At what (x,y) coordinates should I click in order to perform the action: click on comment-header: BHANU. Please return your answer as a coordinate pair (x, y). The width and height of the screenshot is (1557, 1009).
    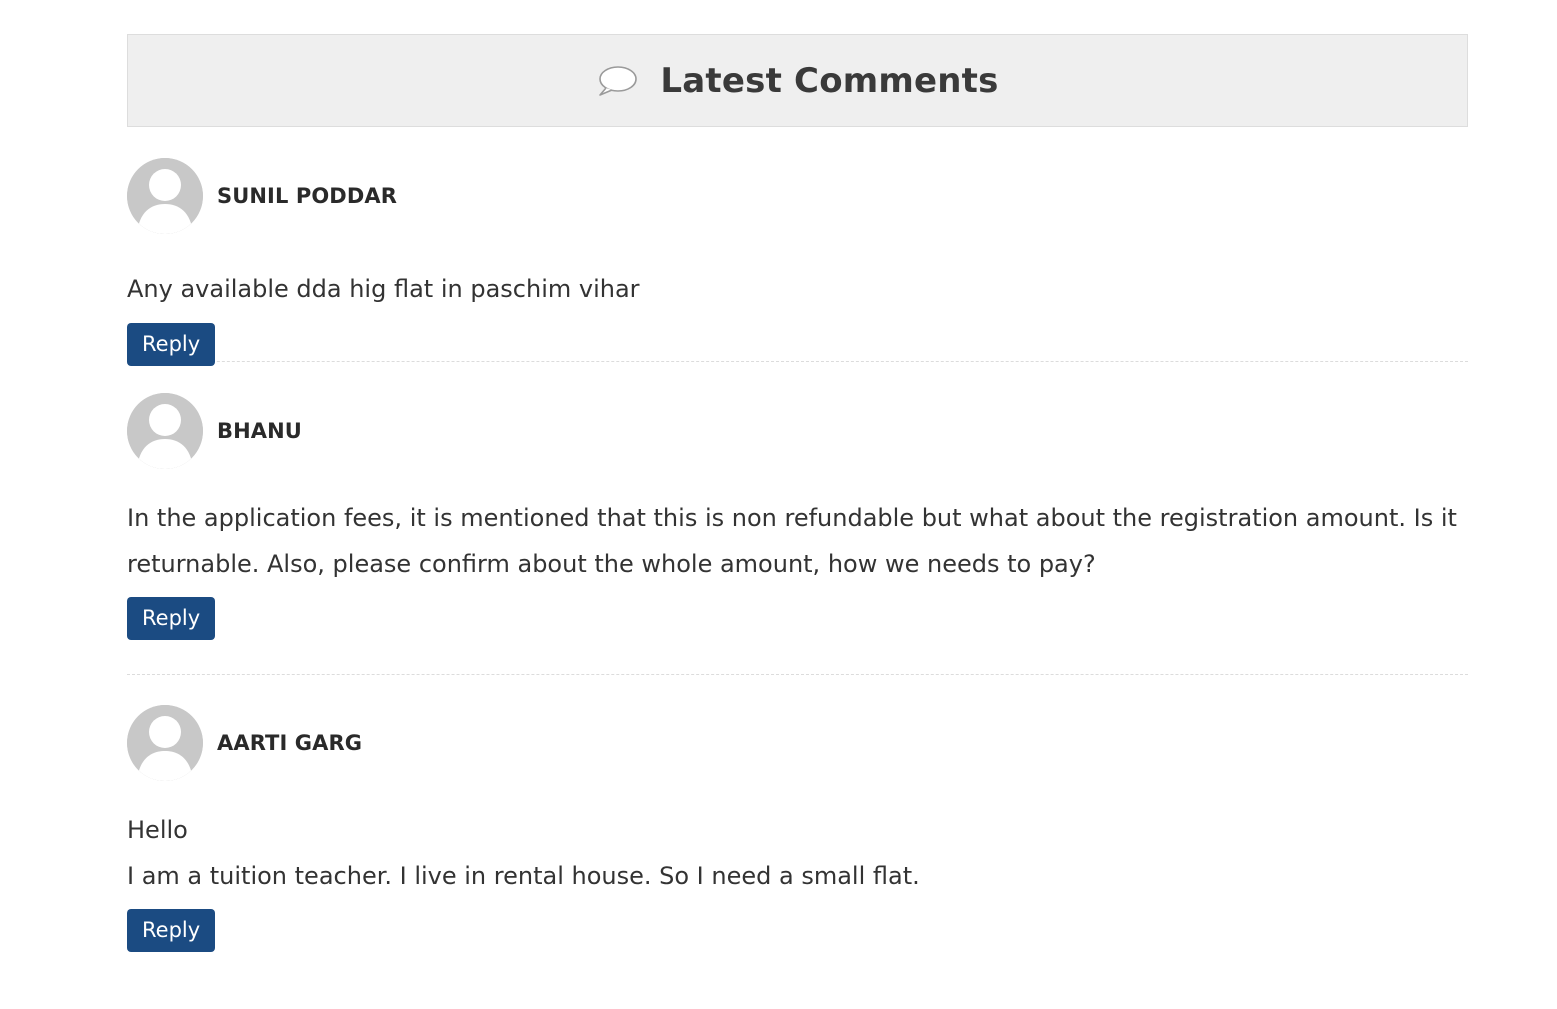
    Looking at the image, I should click on (797, 431).